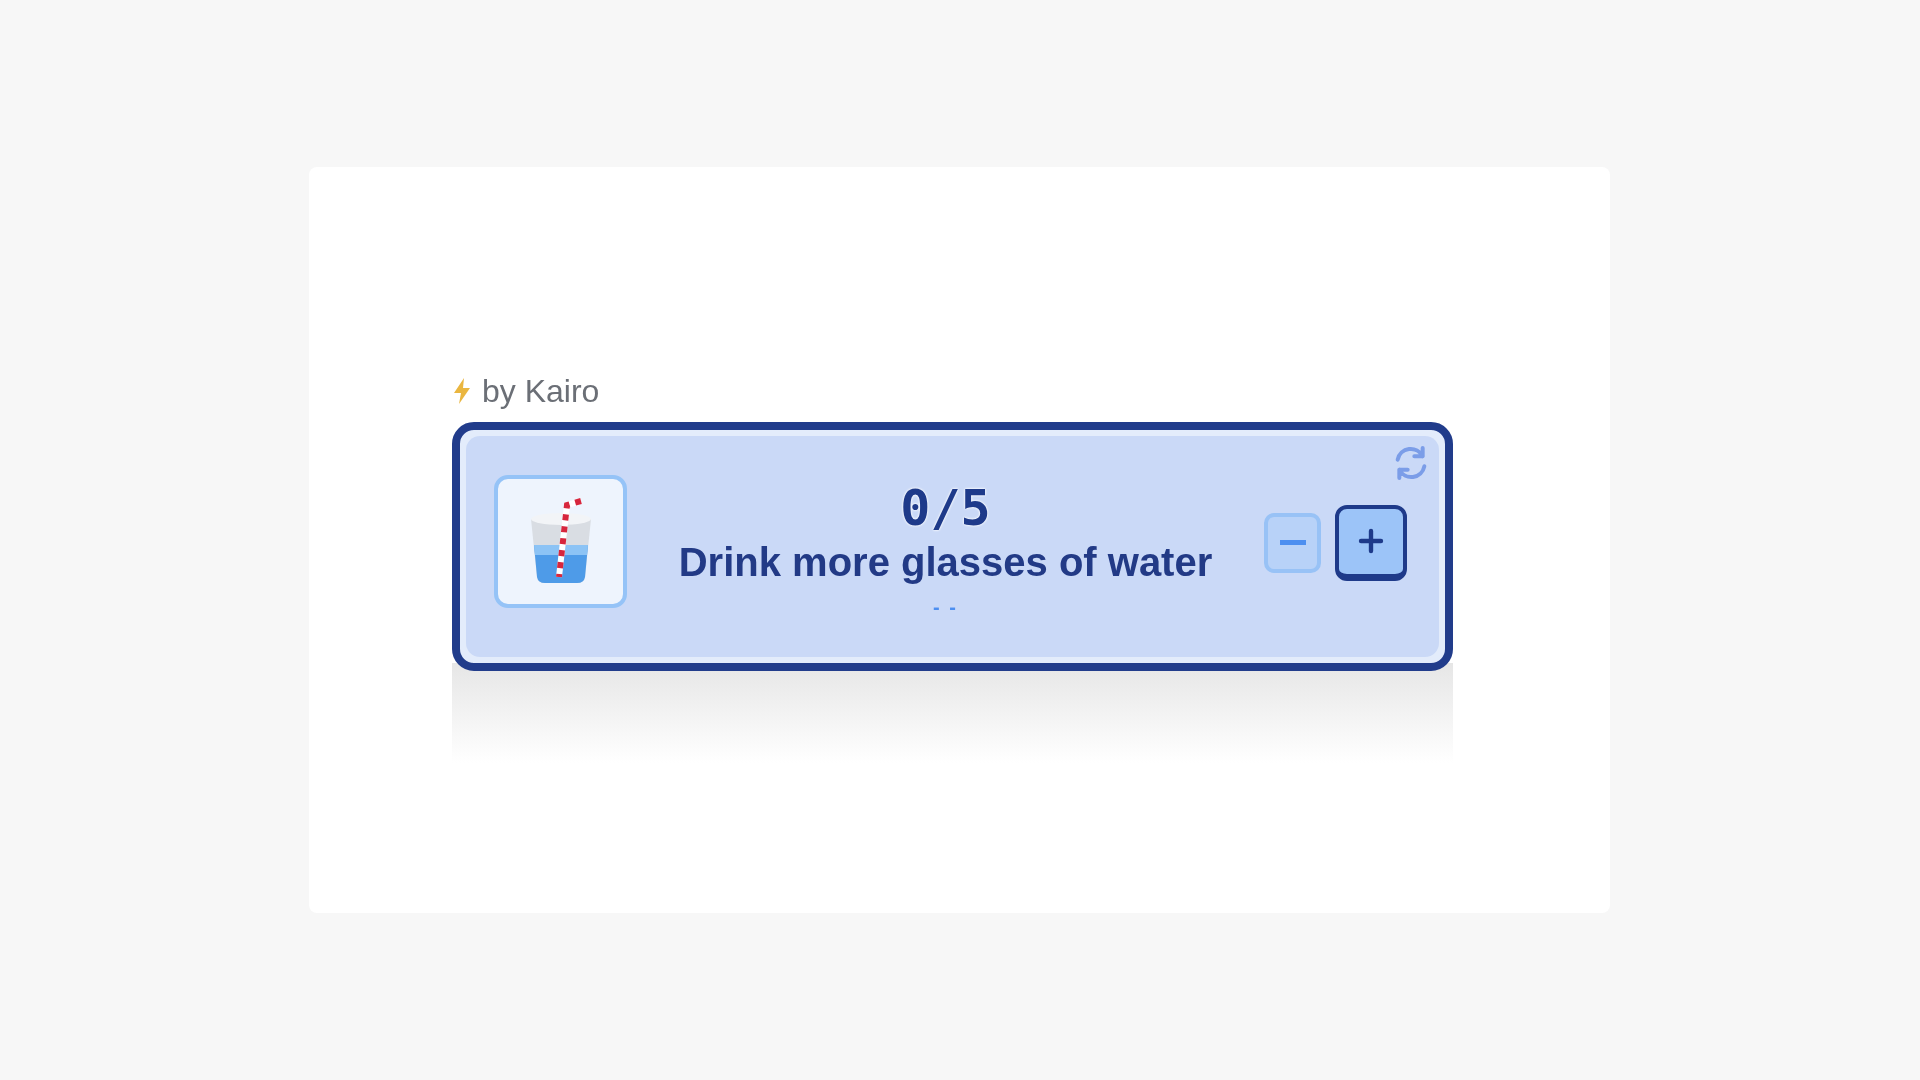 Image resolution: width=1920 pixels, height=1080 pixels. I want to click on minus-button, so click(1292, 542).